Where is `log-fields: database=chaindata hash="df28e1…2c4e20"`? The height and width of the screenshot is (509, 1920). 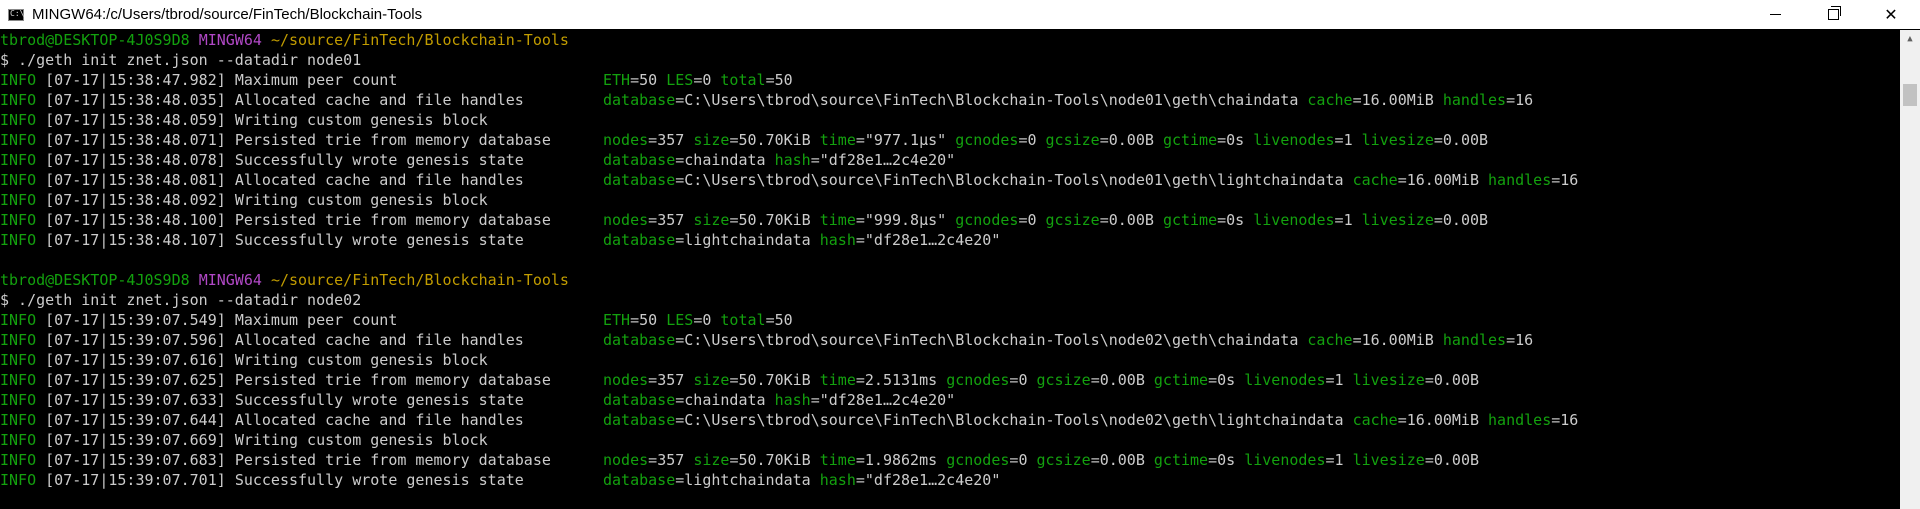
log-fields: database=chaindata hash="df28e1…2c4e20" is located at coordinates (779, 160).